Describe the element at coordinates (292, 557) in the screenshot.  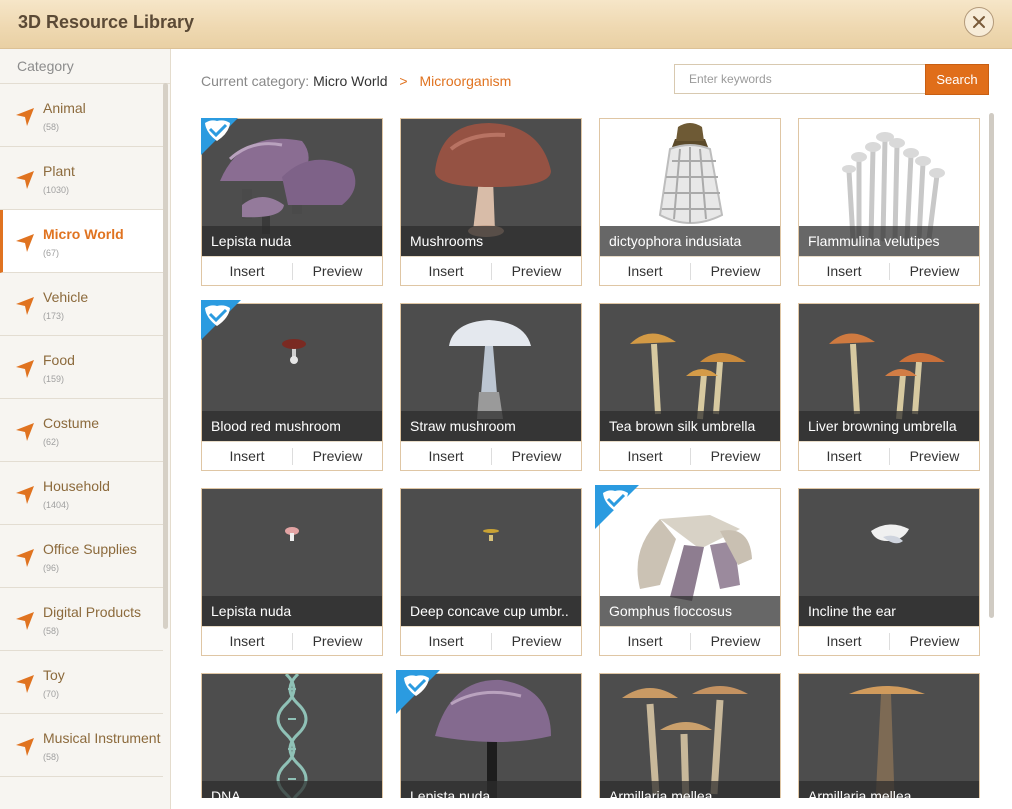
I see `resource-thumbnail: Lepista nuda` at that location.